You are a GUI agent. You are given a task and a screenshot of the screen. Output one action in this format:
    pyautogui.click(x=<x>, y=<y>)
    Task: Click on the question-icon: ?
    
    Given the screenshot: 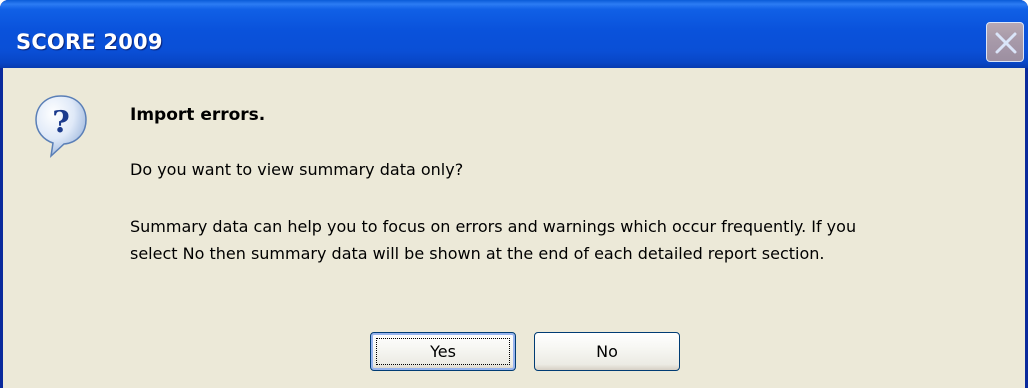 What is the action you would take?
    pyautogui.click(x=61, y=126)
    